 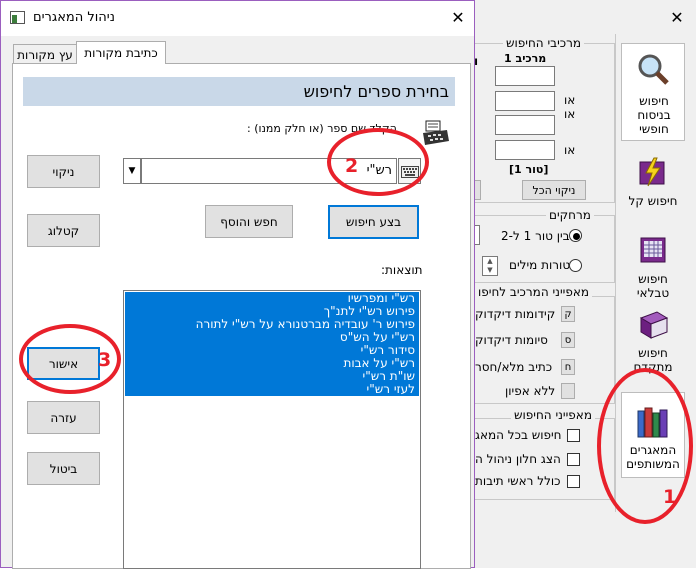 I want to click on window-icon, so click(x=17, y=17).